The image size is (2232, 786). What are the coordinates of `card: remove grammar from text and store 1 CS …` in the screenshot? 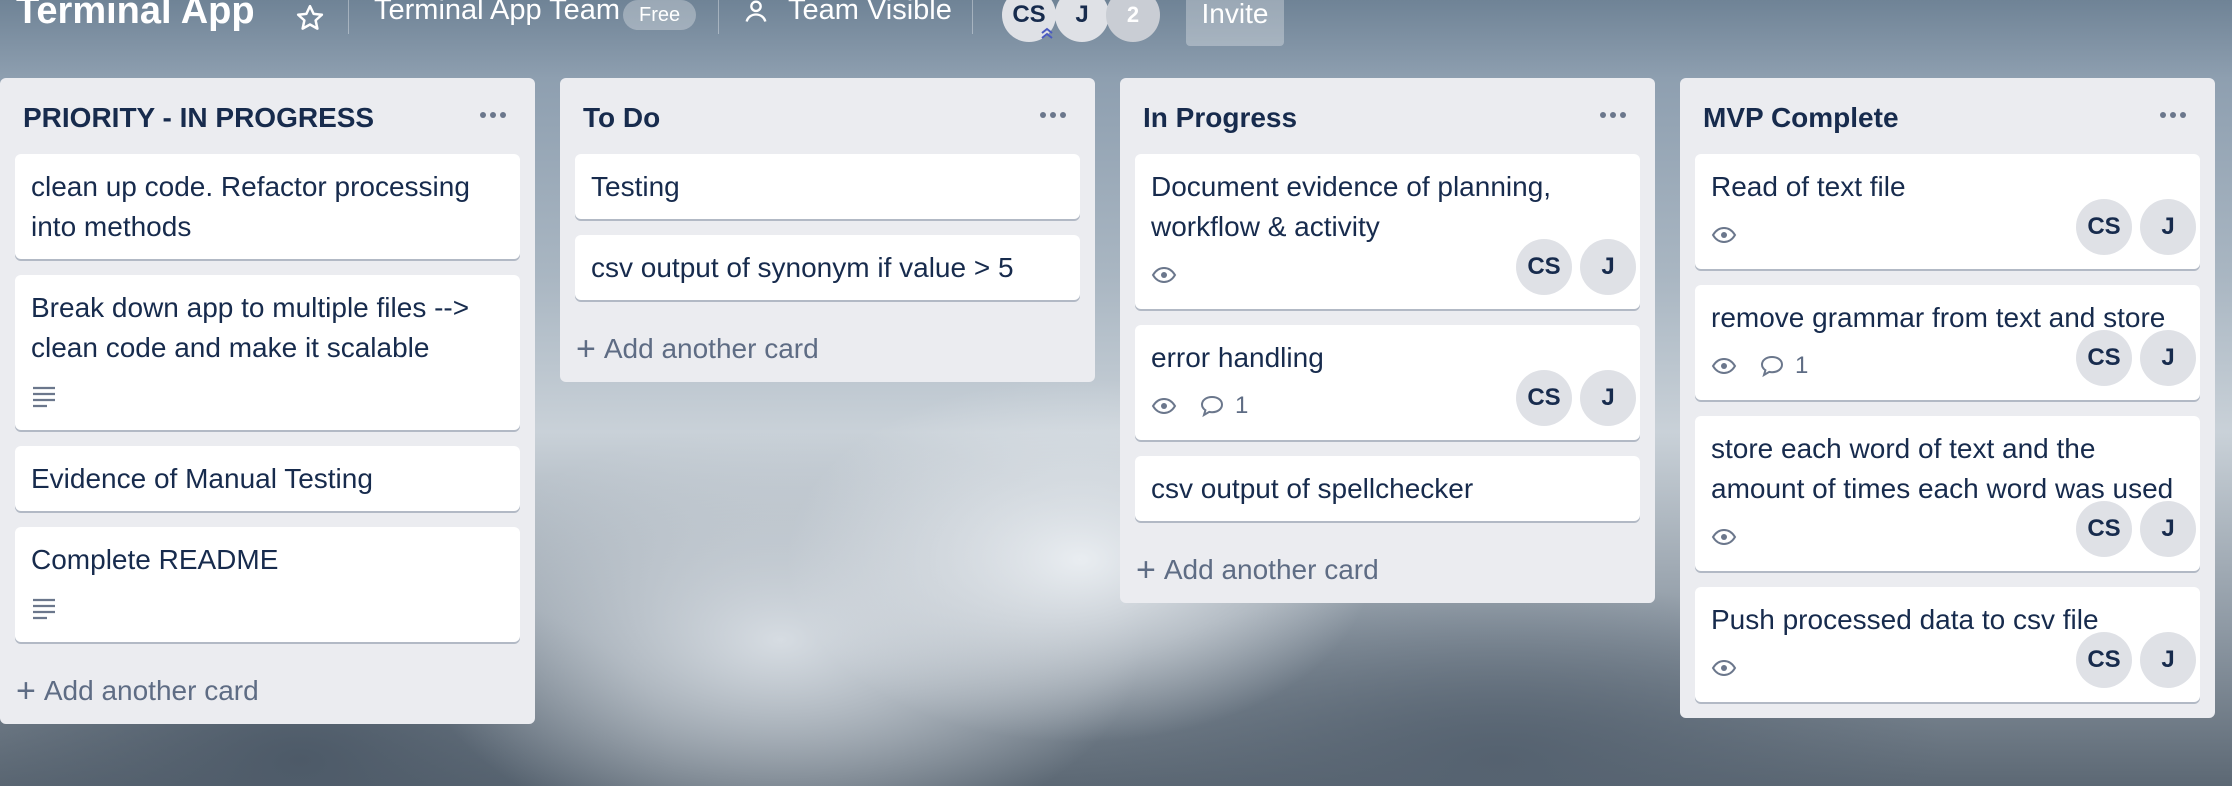 It's located at (1947, 342).